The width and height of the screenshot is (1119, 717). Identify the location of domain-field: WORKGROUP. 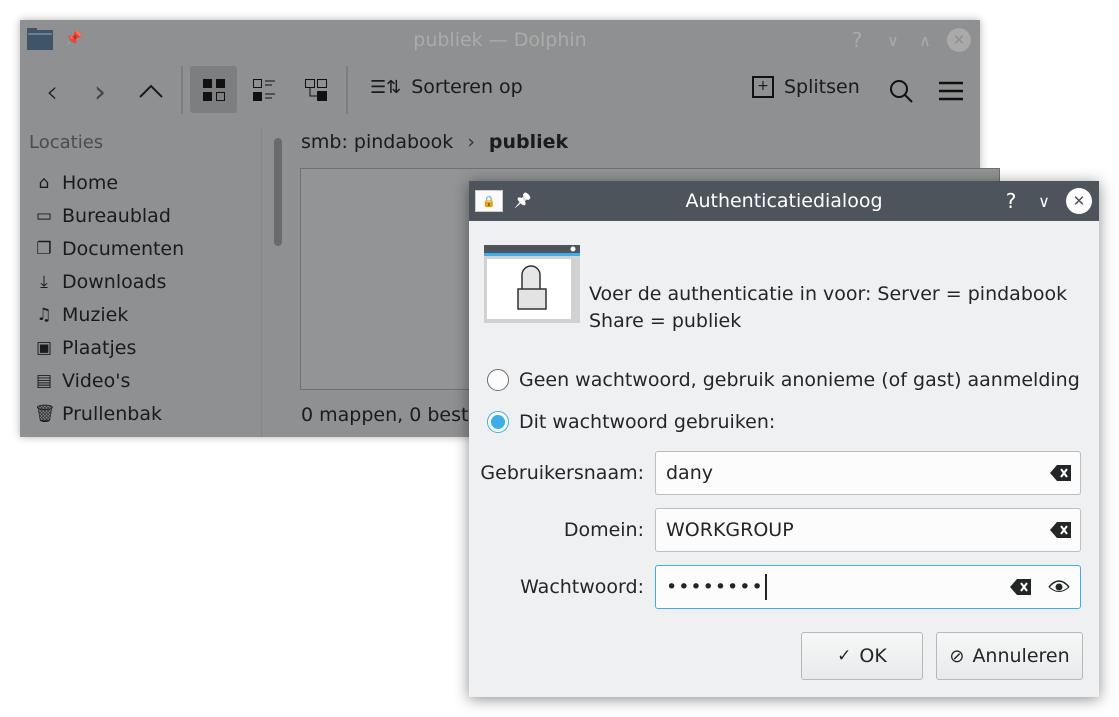
(868, 530).